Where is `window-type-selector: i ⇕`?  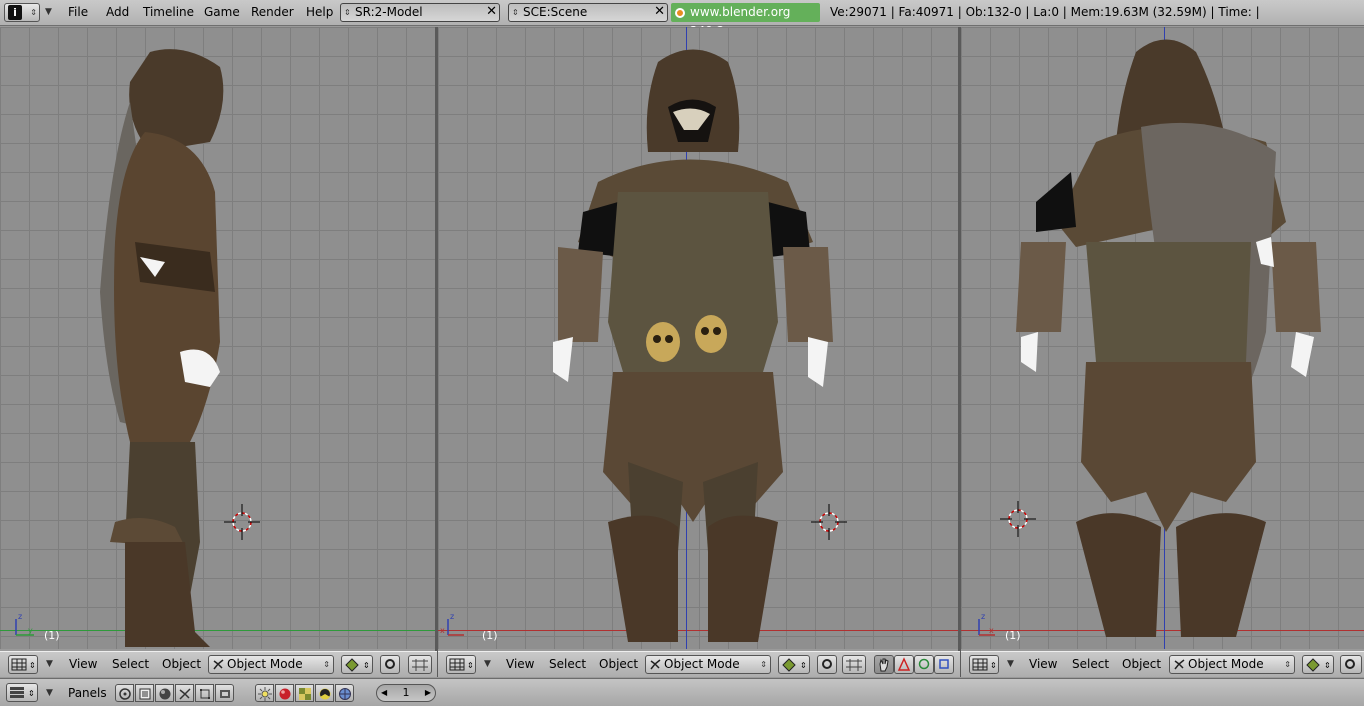 window-type-selector: i ⇕ is located at coordinates (22, 12).